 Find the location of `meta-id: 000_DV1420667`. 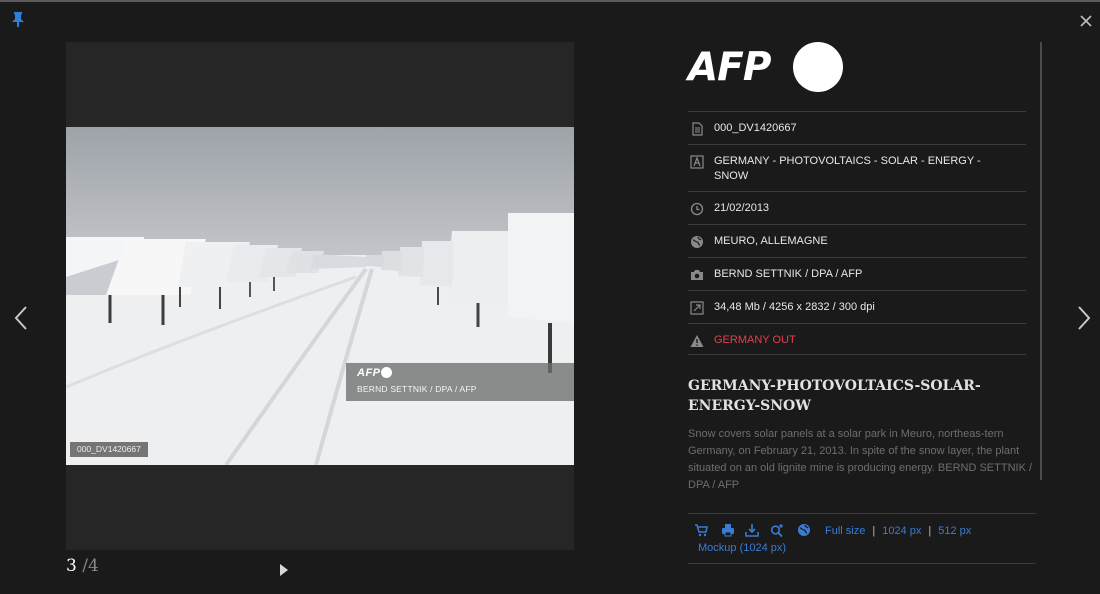

meta-id: 000_DV1420667 is located at coordinates (755, 128).